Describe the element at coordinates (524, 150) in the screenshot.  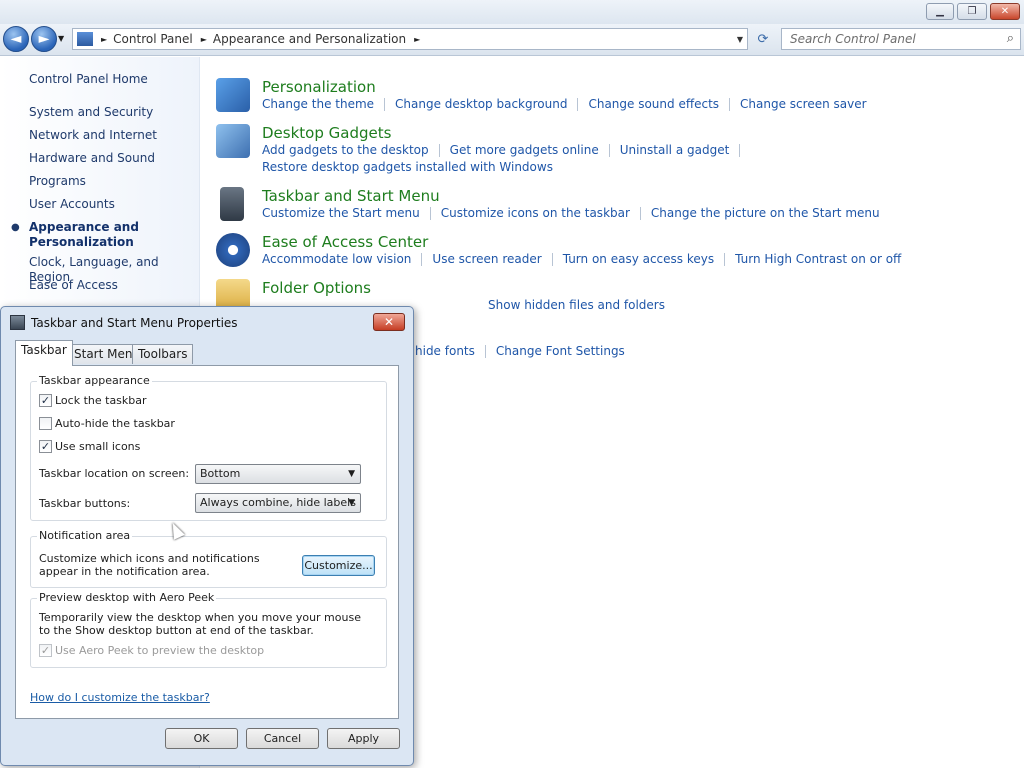
I see `link-more-gadgets: Get more gadgets online` at that location.